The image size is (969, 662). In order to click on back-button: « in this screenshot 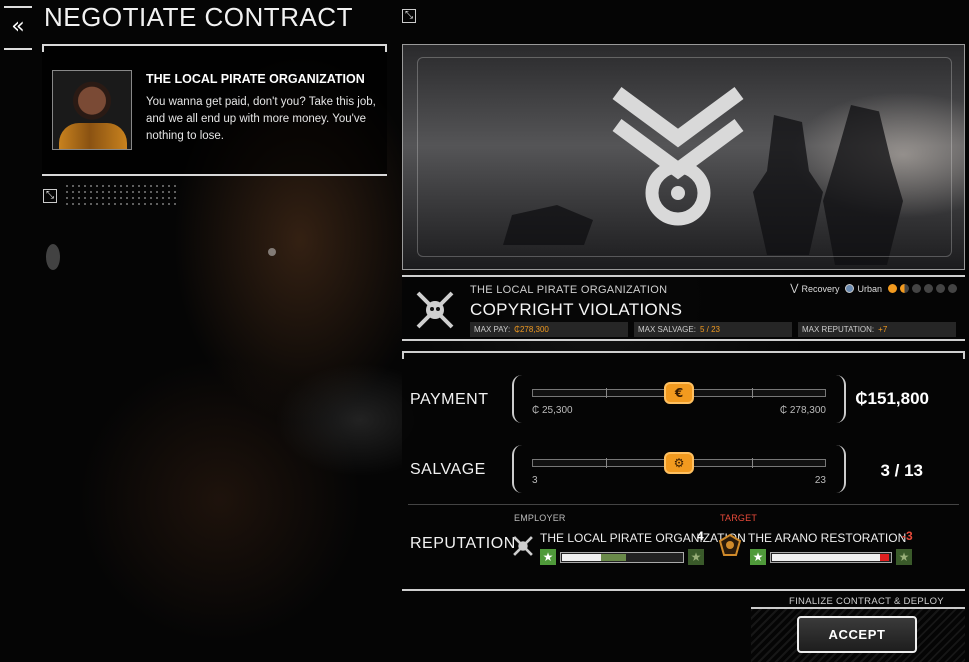, I will do `click(18, 28)`.